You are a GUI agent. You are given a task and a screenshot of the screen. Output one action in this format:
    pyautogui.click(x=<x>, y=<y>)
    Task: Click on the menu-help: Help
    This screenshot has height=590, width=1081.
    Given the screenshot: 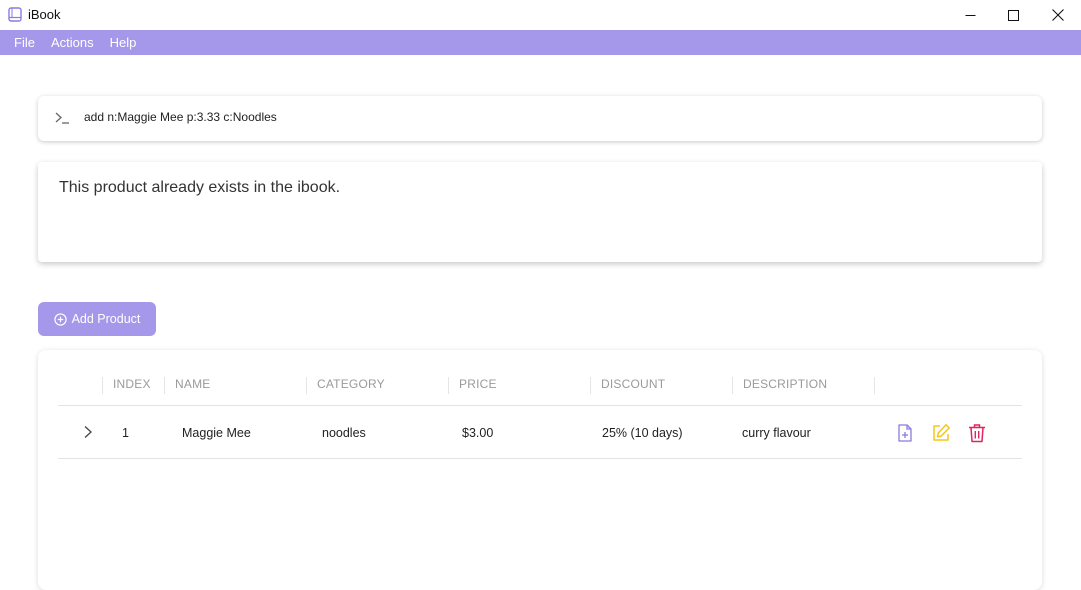 What is the action you would take?
    pyautogui.click(x=123, y=42)
    